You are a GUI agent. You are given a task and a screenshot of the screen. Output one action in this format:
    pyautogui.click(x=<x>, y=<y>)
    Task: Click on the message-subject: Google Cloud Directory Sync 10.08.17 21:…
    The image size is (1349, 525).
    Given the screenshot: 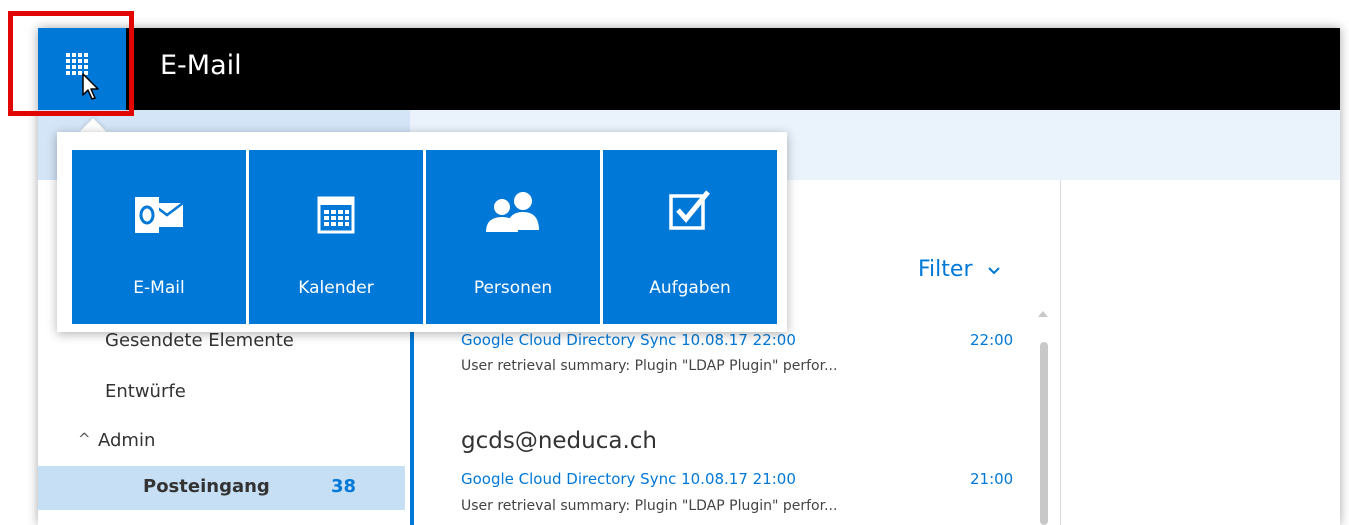 What is the action you would take?
    pyautogui.click(x=628, y=479)
    